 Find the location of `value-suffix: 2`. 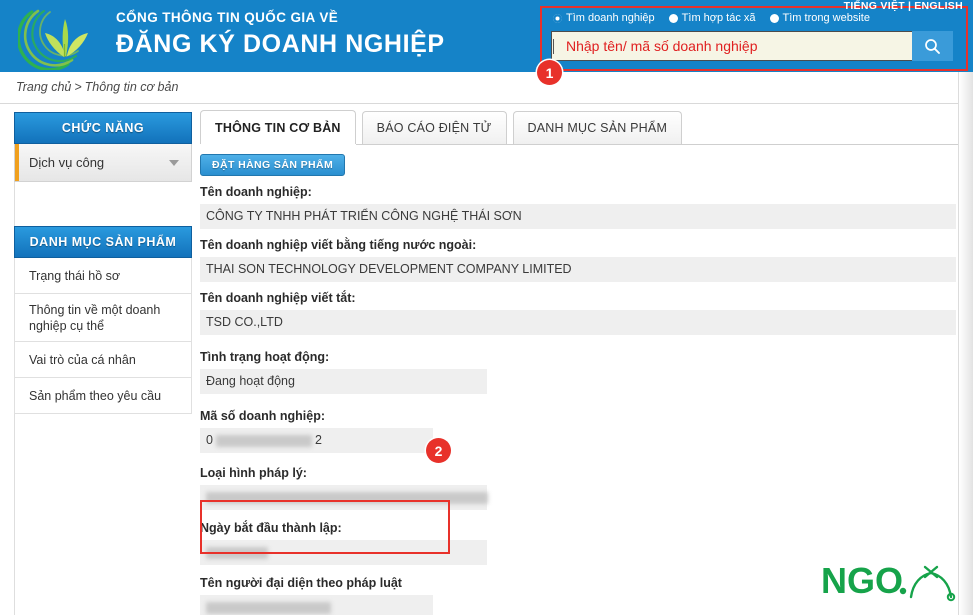

value-suffix: 2 is located at coordinates (318, 440).